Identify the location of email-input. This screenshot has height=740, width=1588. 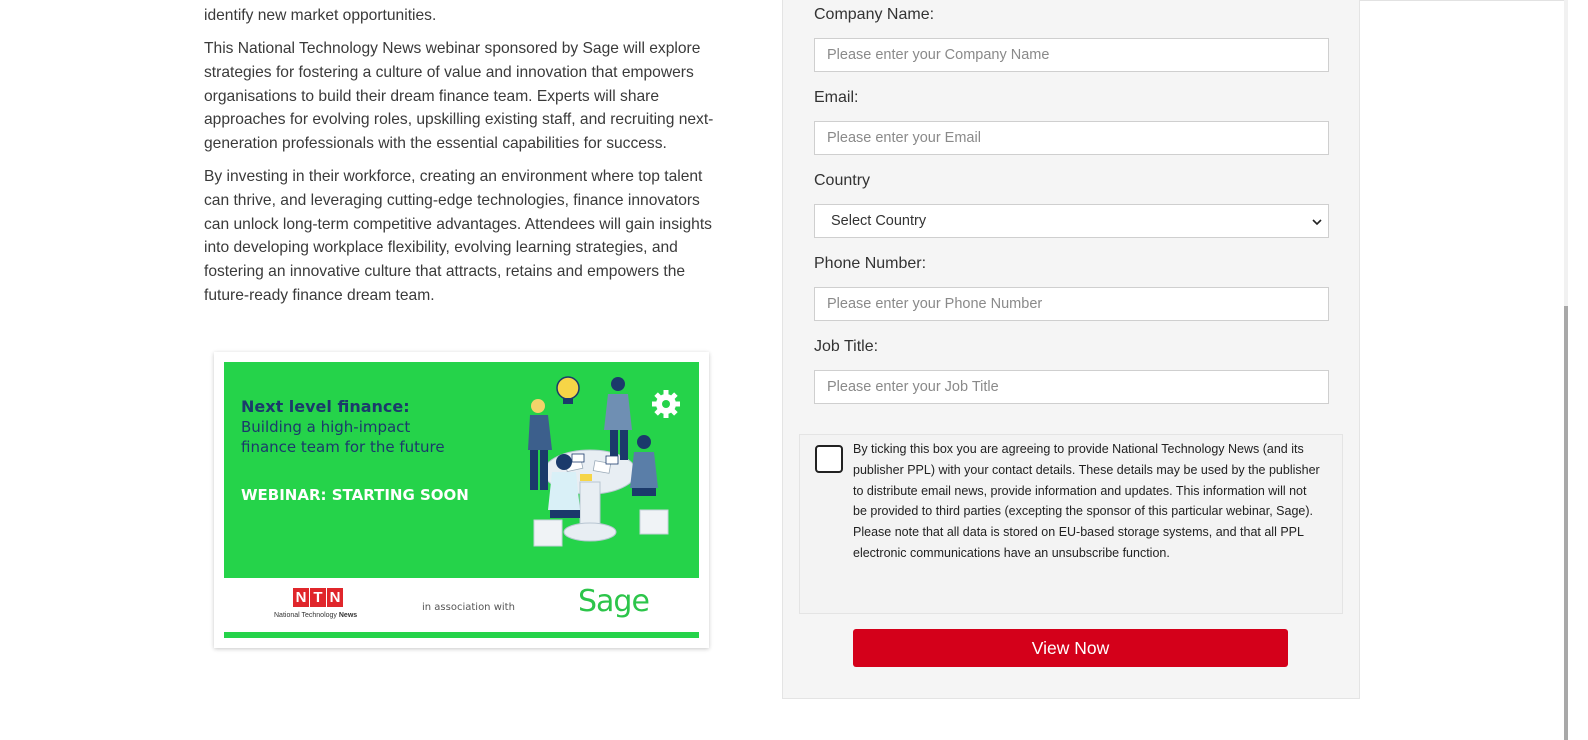
(1071, 138).